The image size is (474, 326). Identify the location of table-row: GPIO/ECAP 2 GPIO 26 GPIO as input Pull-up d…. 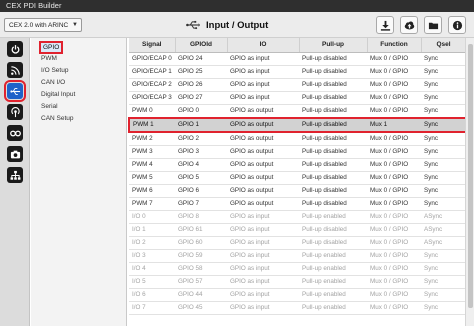
(297, 85).